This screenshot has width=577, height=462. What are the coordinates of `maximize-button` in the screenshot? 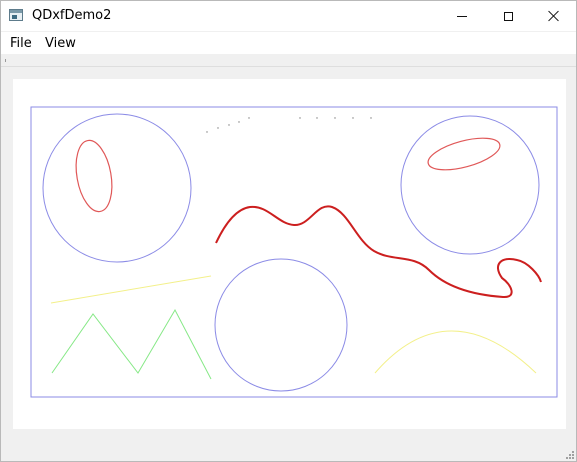 It's located at (508, 16).